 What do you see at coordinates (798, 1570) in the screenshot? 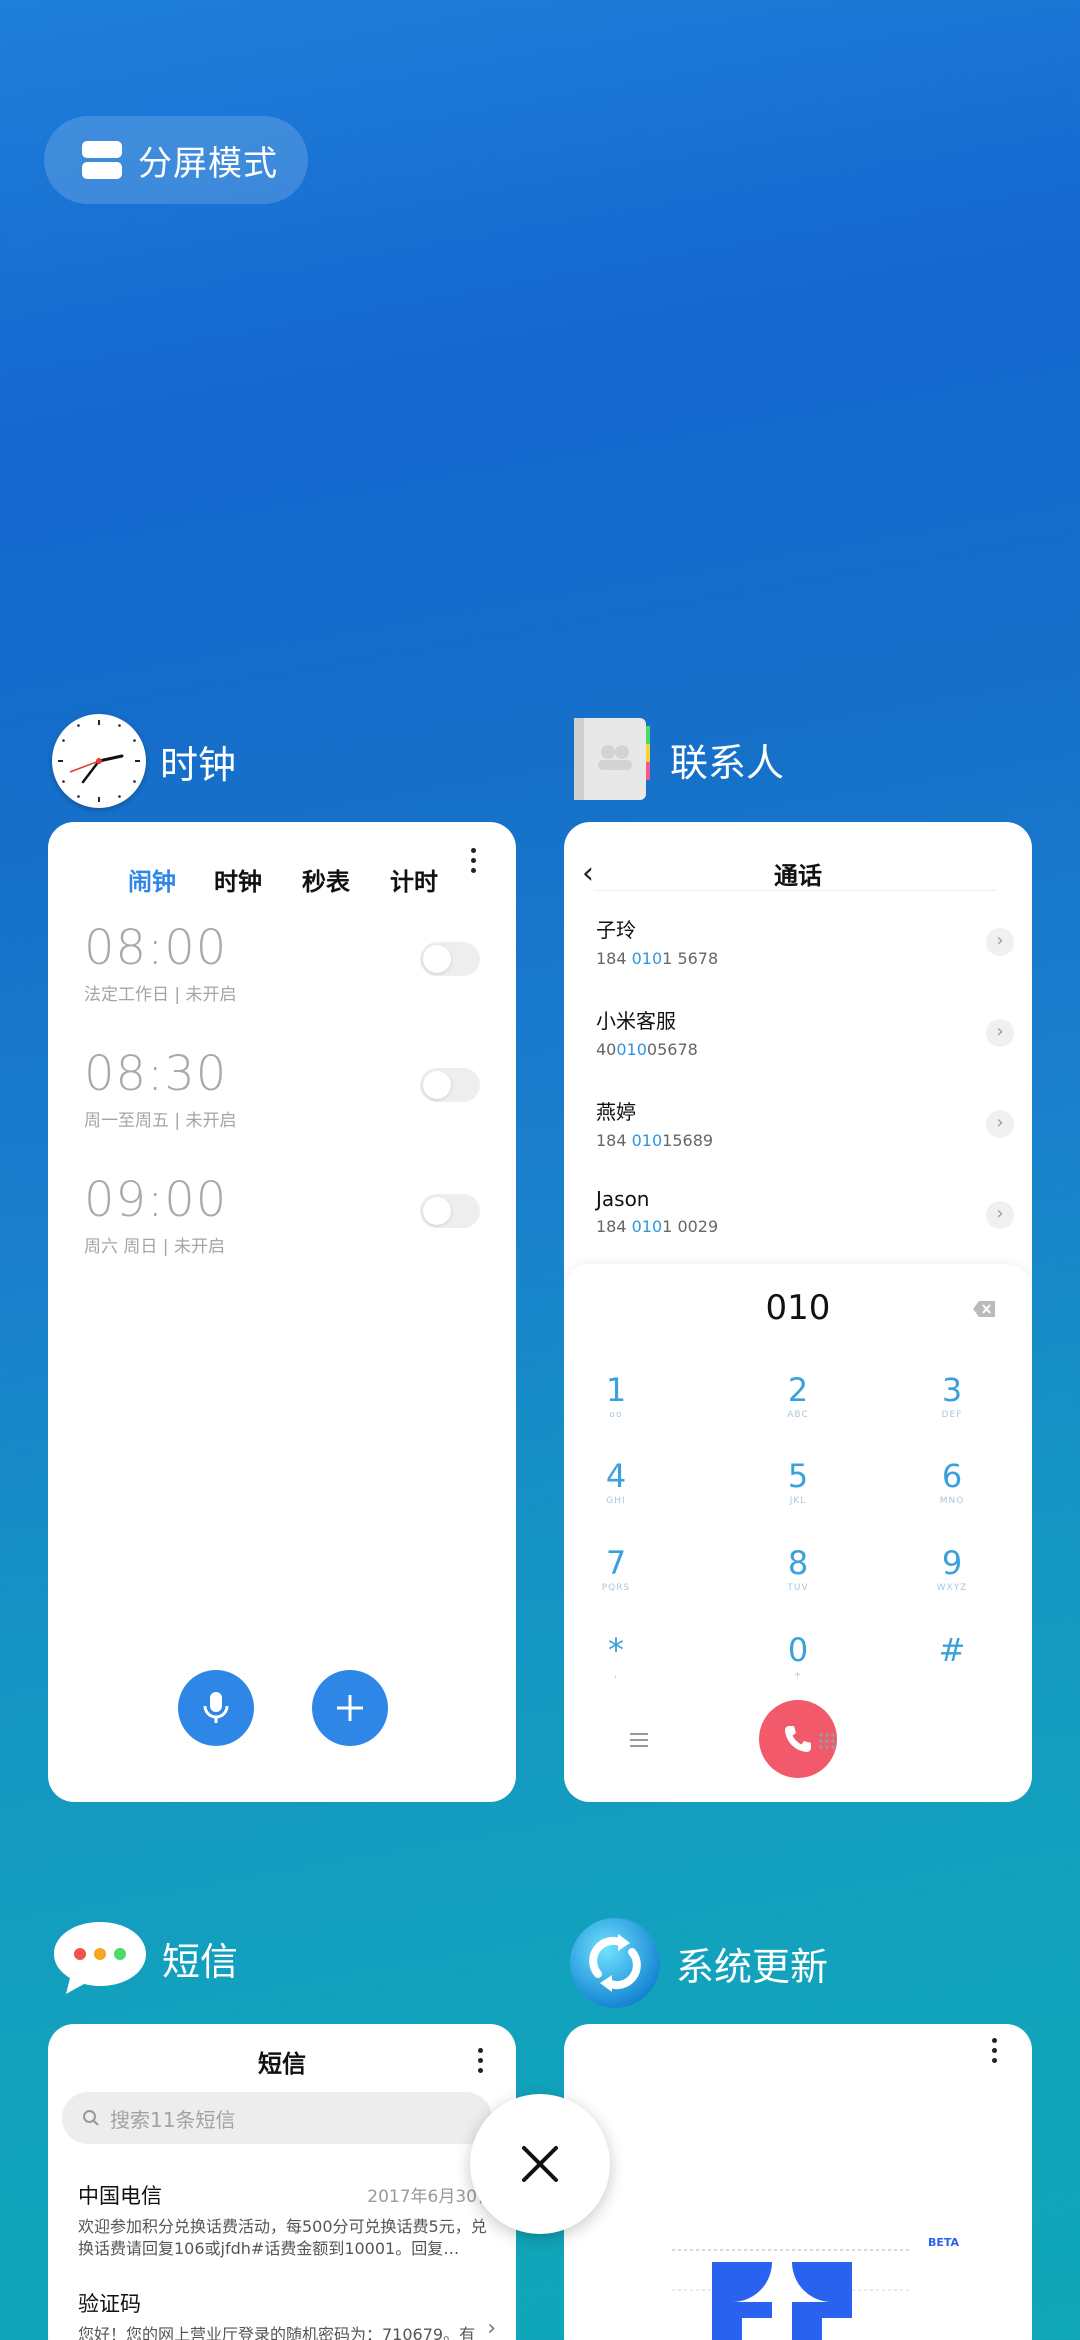
I see `dial-key-8: 8 TUV` at bounding box center [798, 1570].